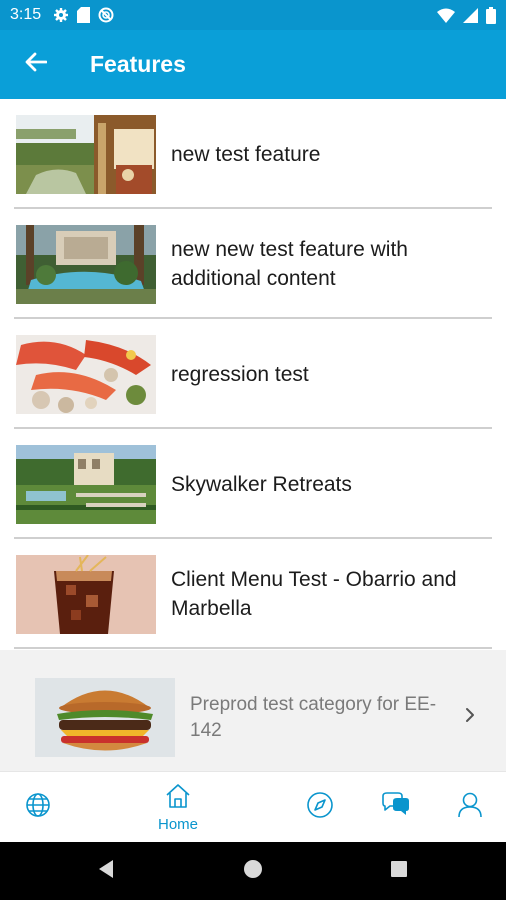 This screenshot has width=506, height=900. What do you see at coordinates (177, 824) in the screenshot?
I see `nav-label-home: Home` at bounding box center [177, 824].